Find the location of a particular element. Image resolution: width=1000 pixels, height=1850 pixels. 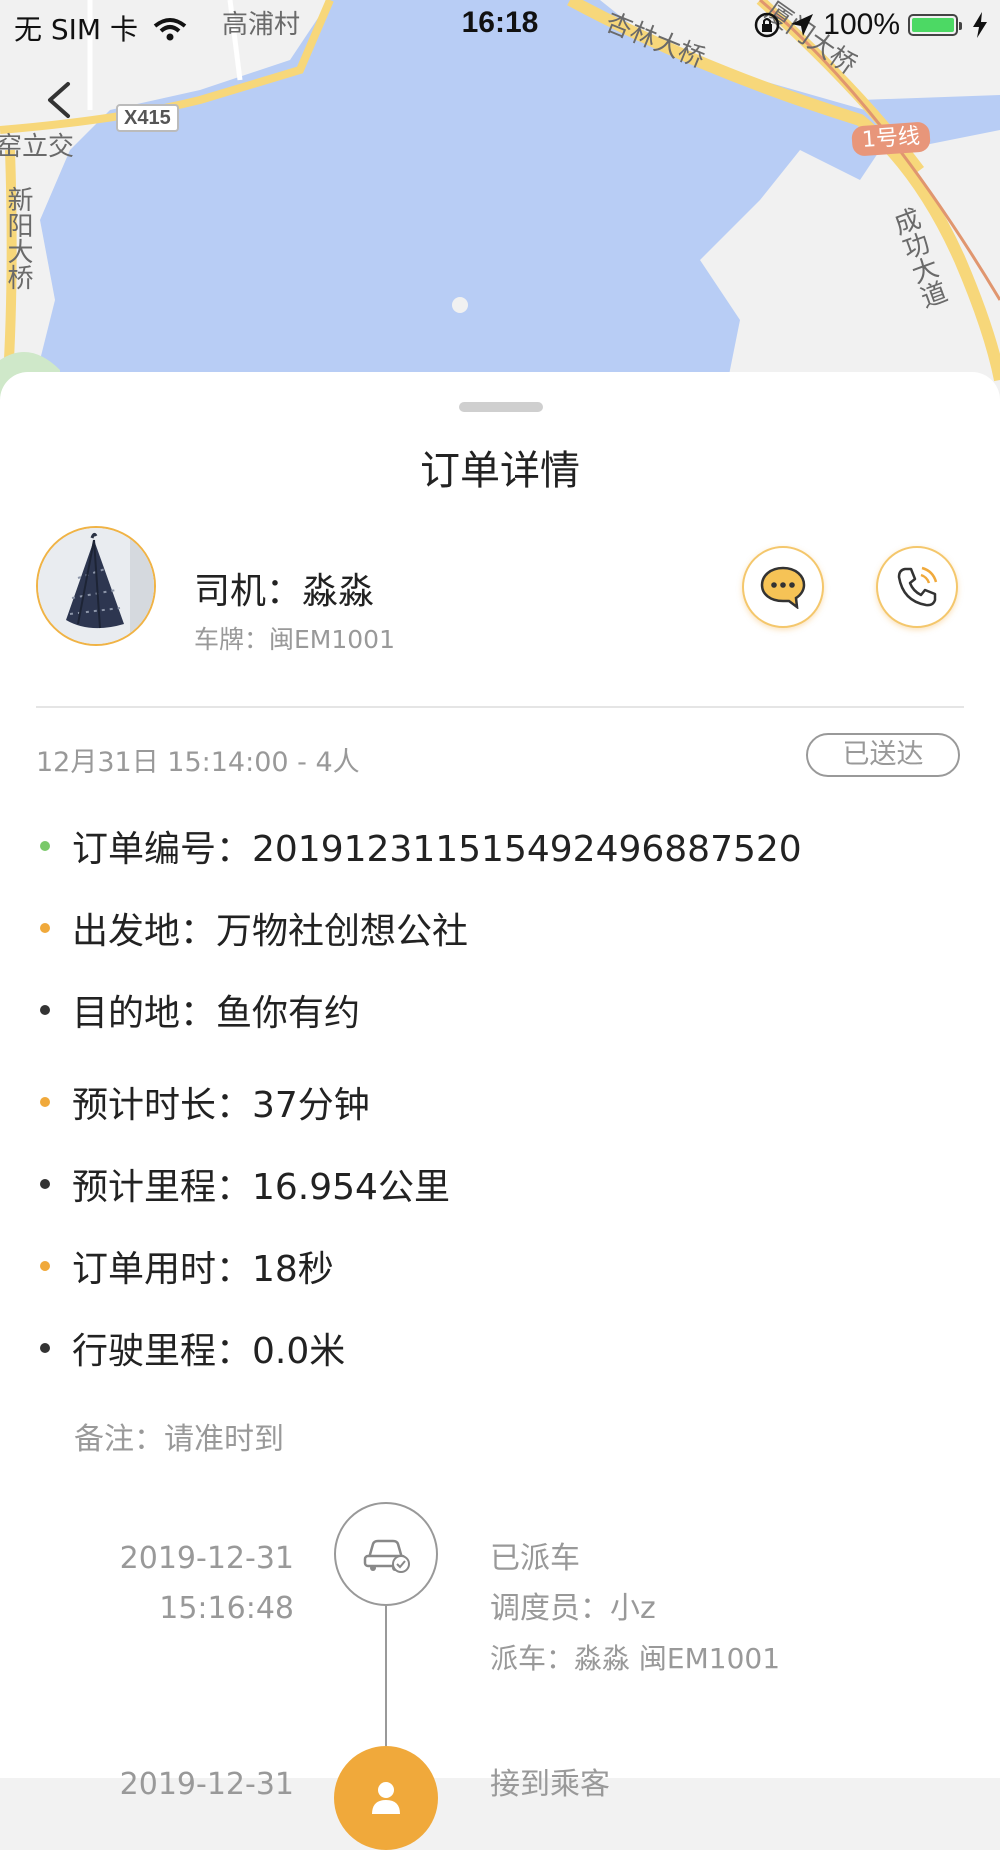

call-button is located at coordinates (917, 587).